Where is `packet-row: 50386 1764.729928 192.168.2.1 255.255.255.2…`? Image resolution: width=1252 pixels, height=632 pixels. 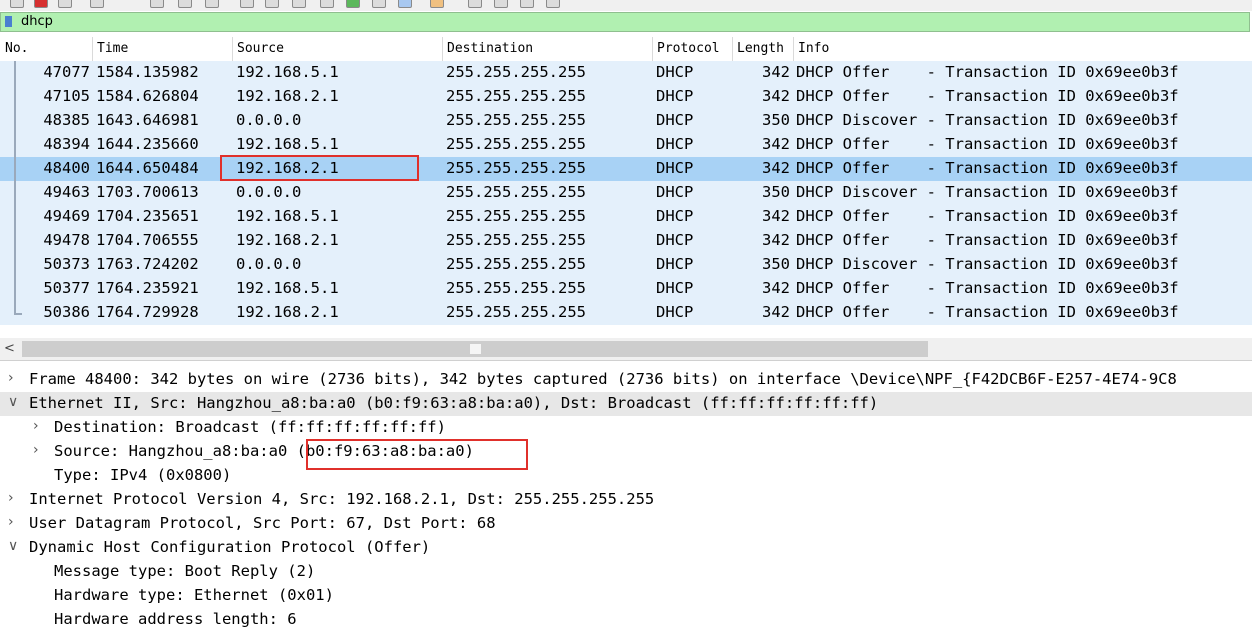
packet-row: 50386 1764.729928 192.168.2.1 255.255.255.2… is located at coordinates (626, 313).